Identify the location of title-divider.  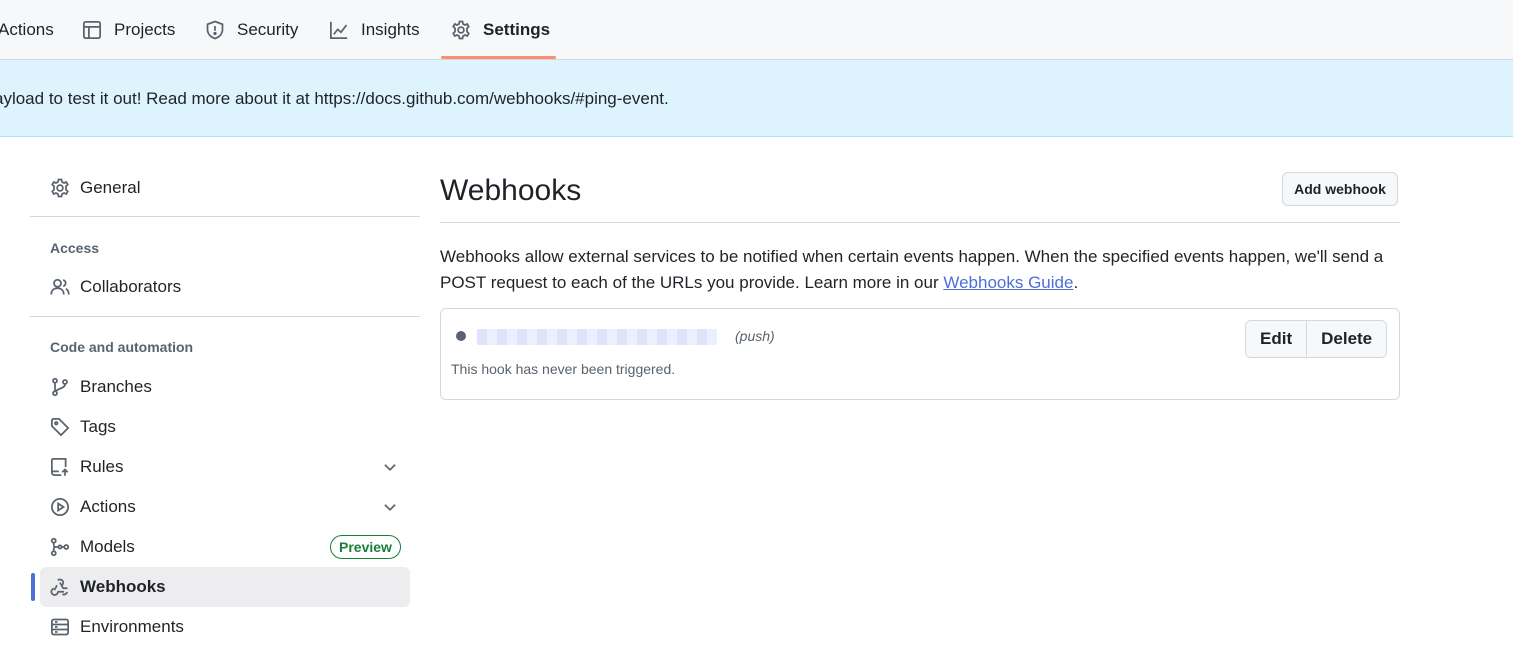
(920, 222).